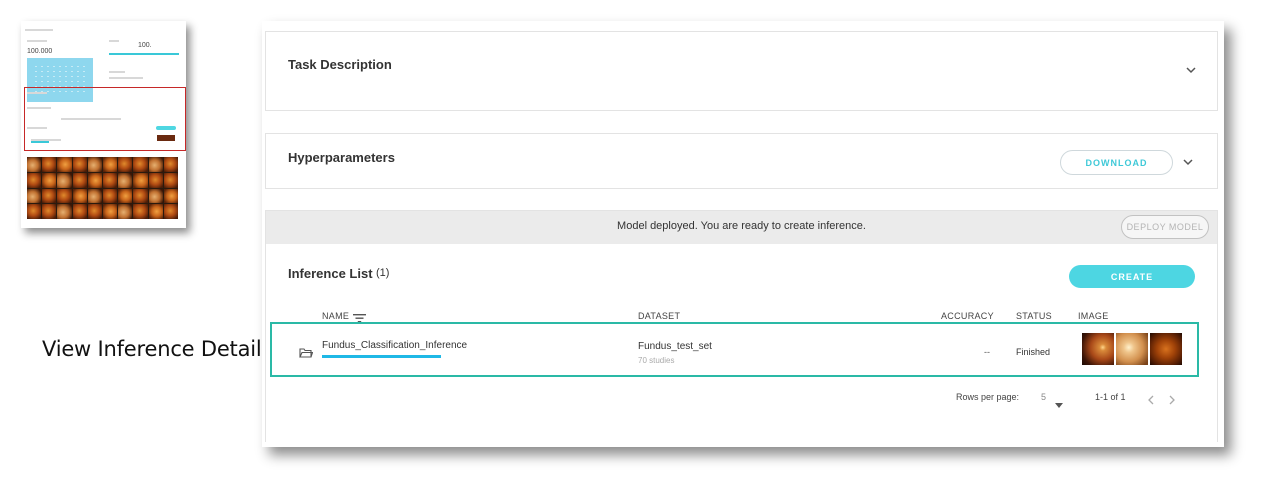 The image size is (1266, 490). What do you see at coordinates (1116, 162) in the screenshot?
I see `download-button: DOWNLOAD` at bounding box center [1116, 162].